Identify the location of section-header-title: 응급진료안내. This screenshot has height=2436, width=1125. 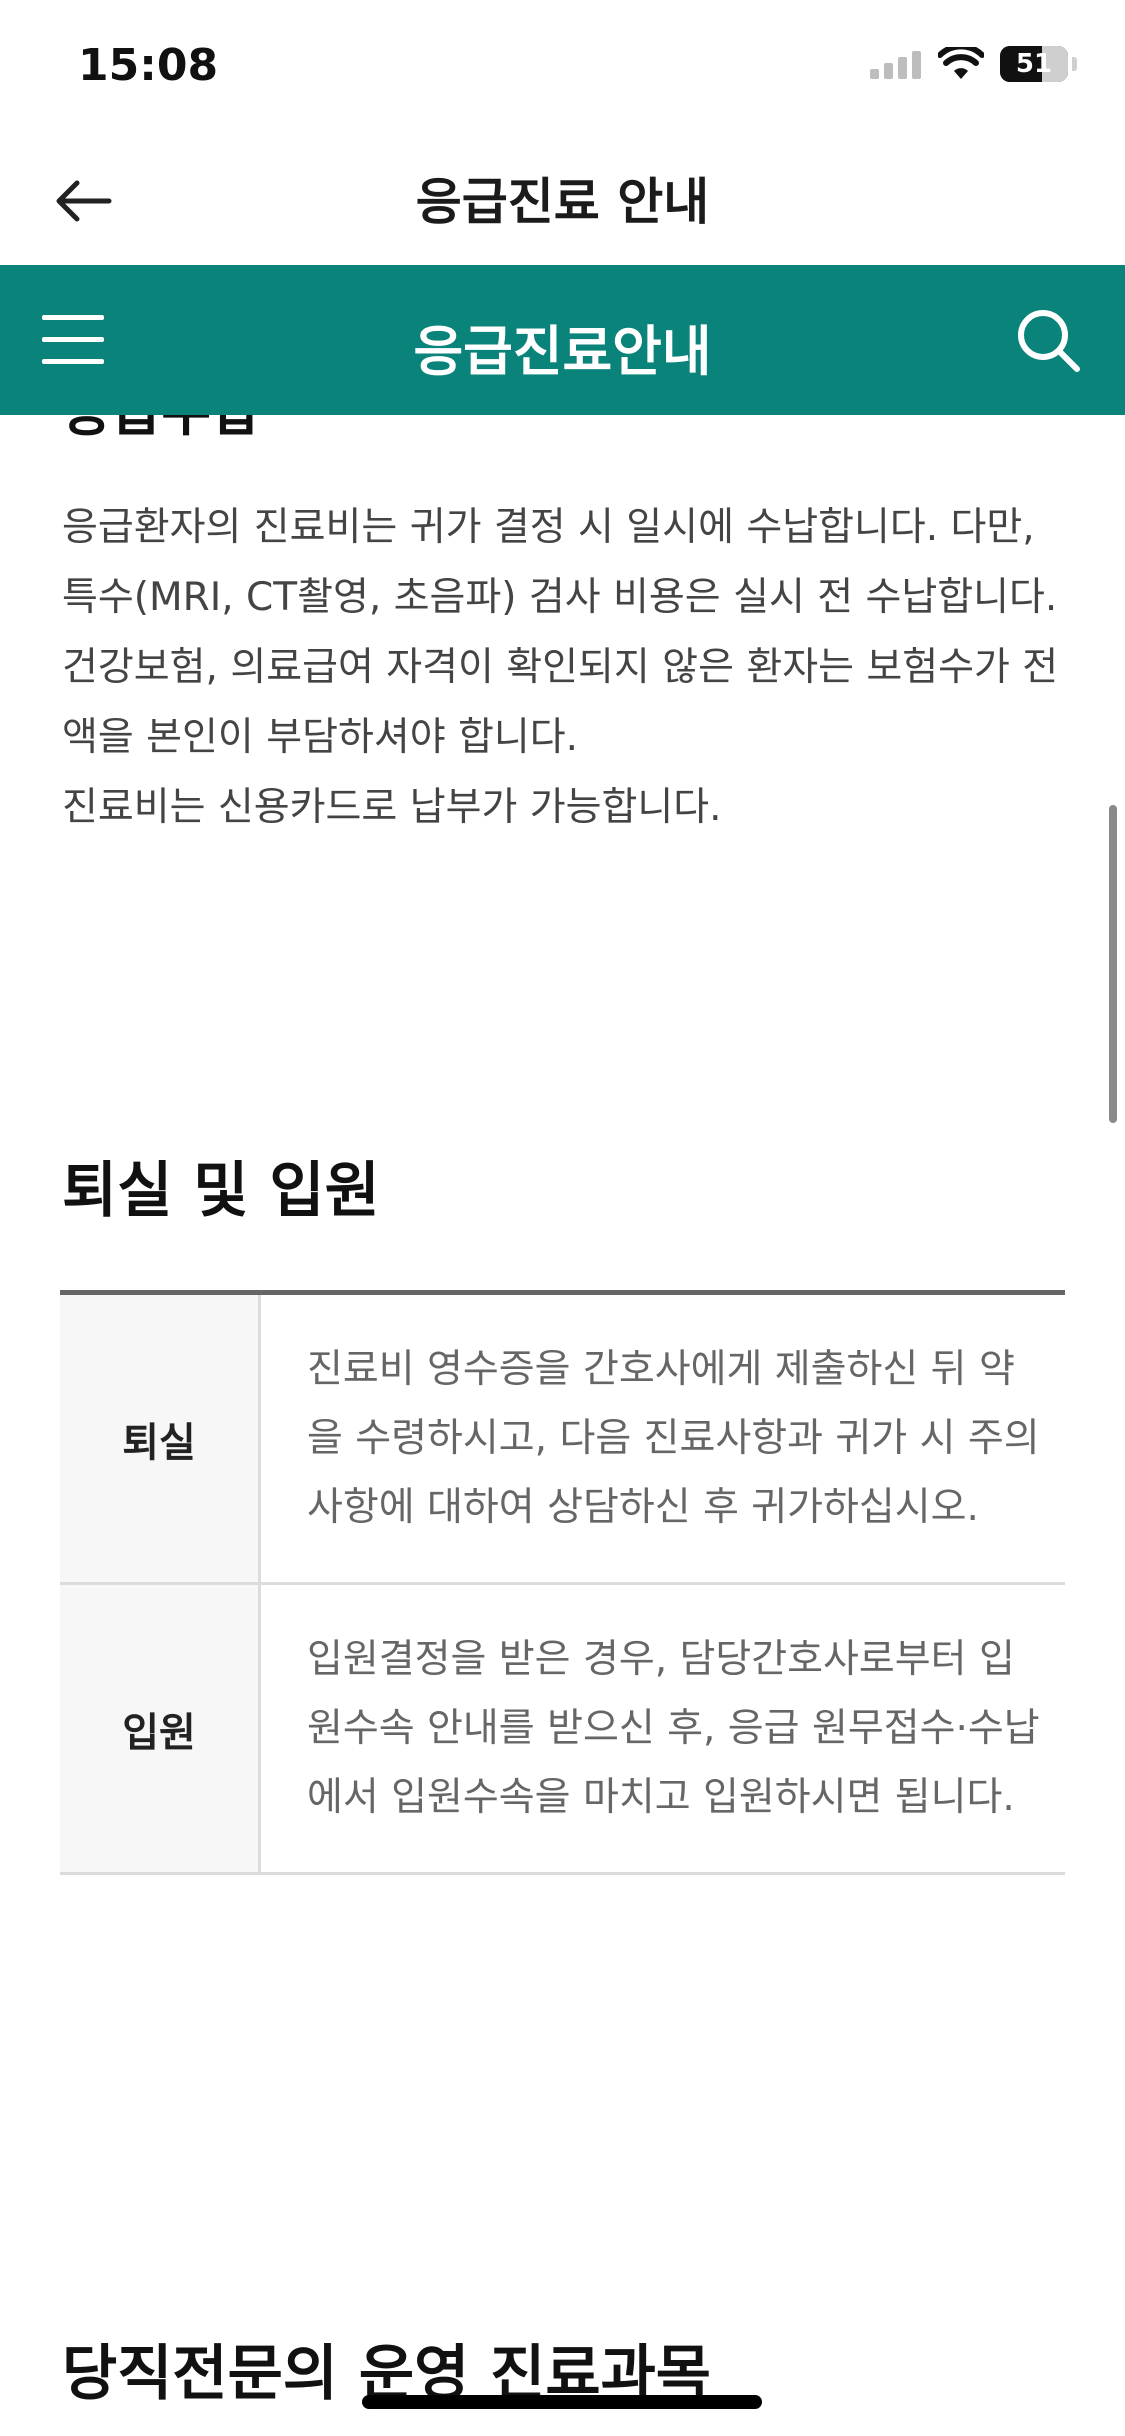
(562, 351).